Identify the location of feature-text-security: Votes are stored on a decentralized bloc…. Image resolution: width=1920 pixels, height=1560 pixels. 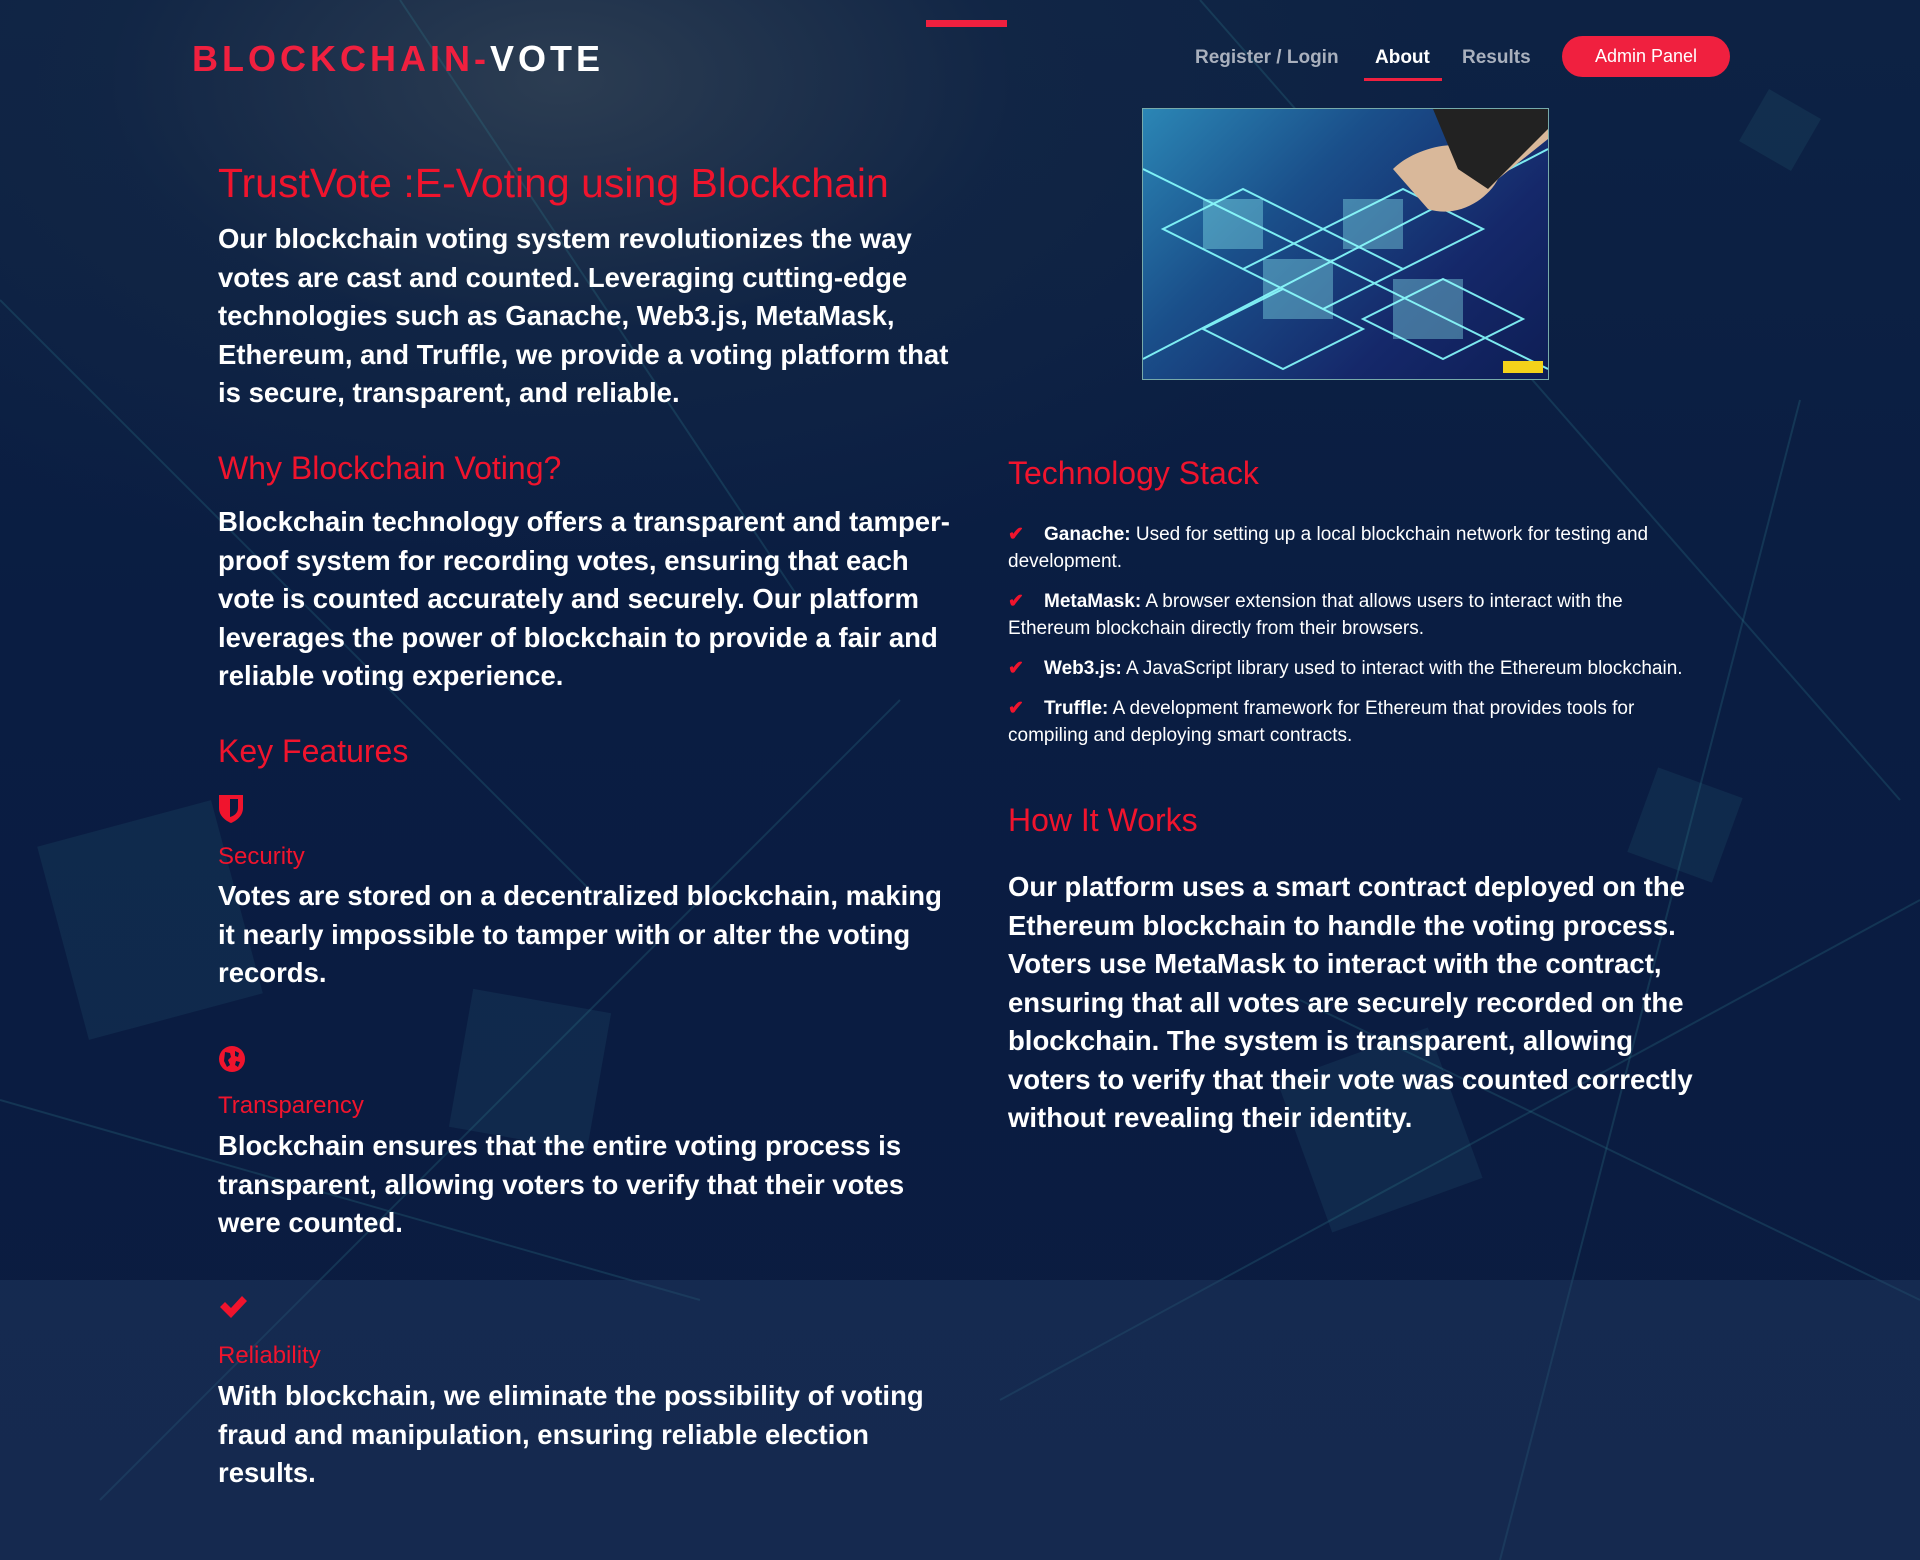
(580, 934).